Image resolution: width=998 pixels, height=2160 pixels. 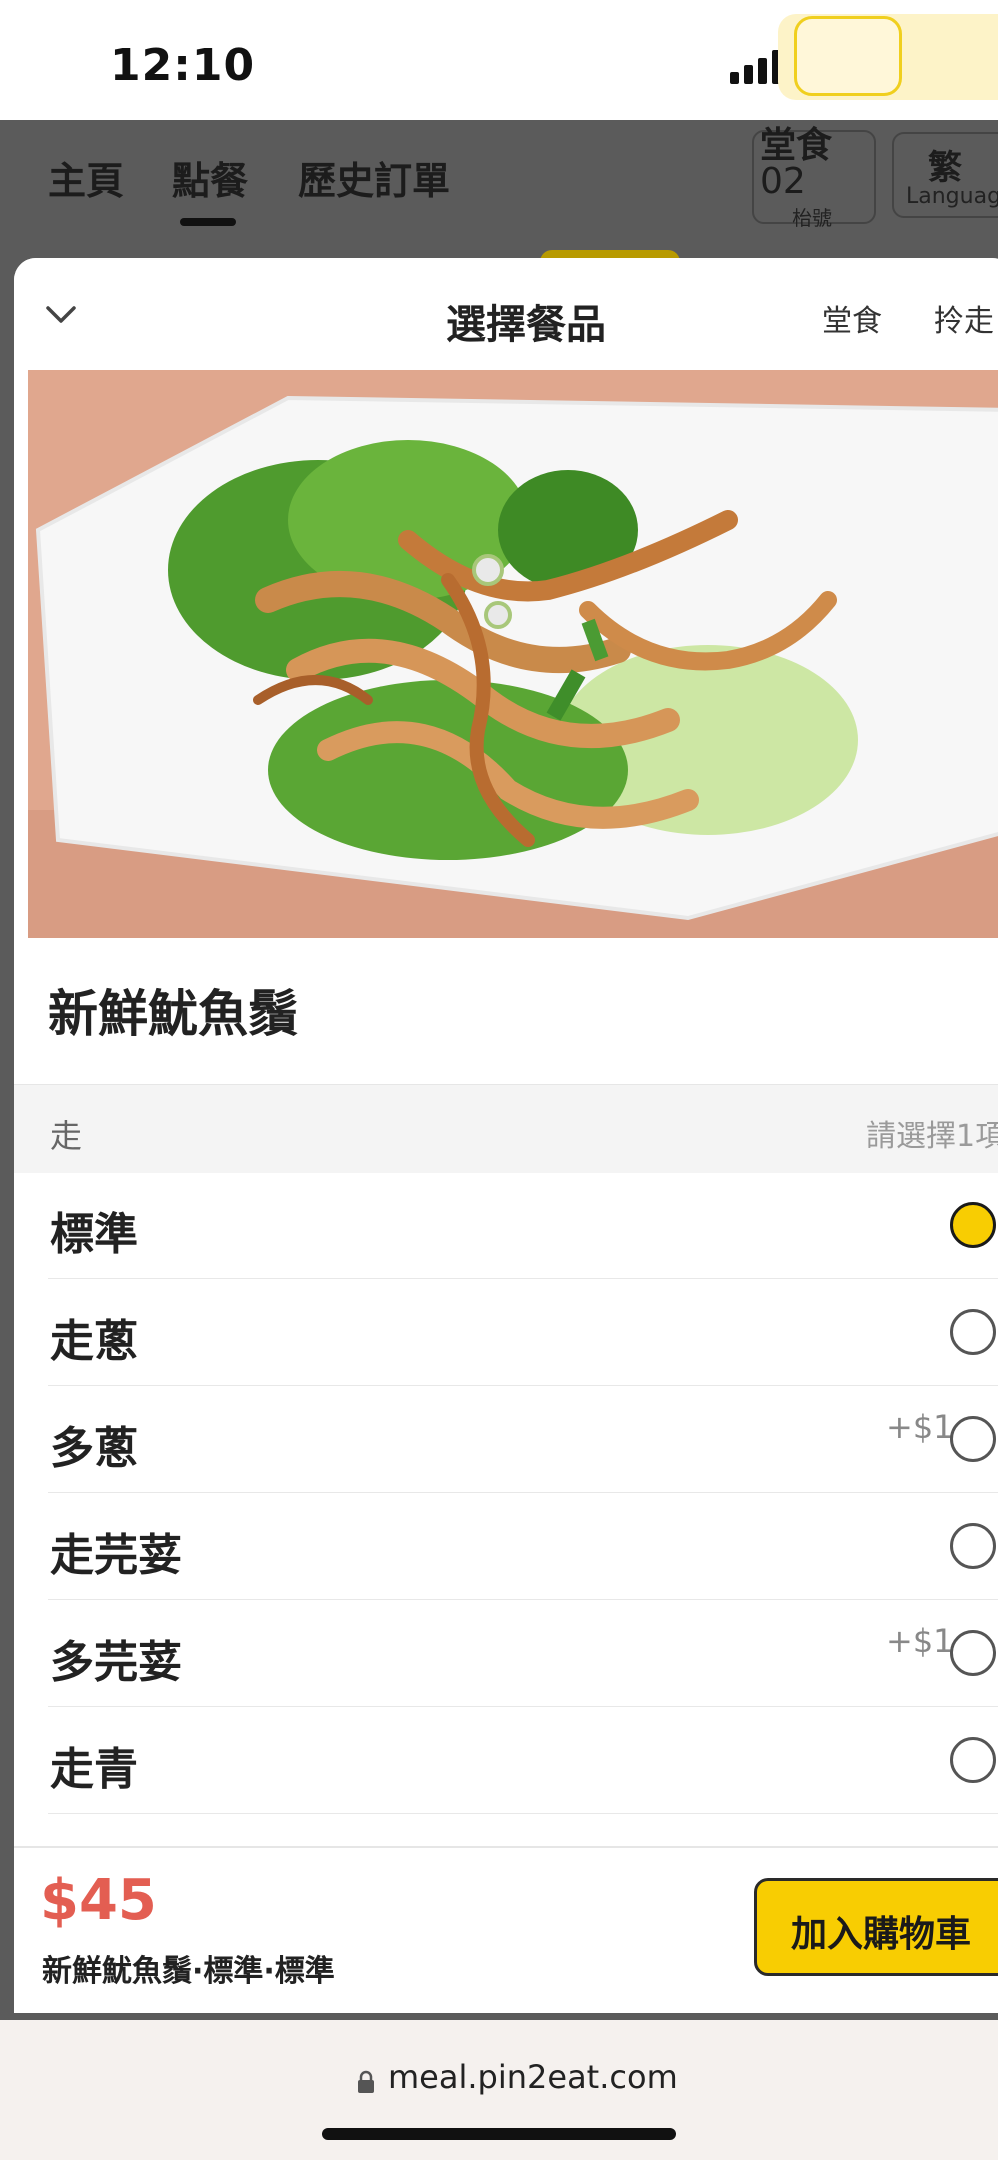 I want to click on section-rule: 請選擇1項, so click(x=932, y=1136).